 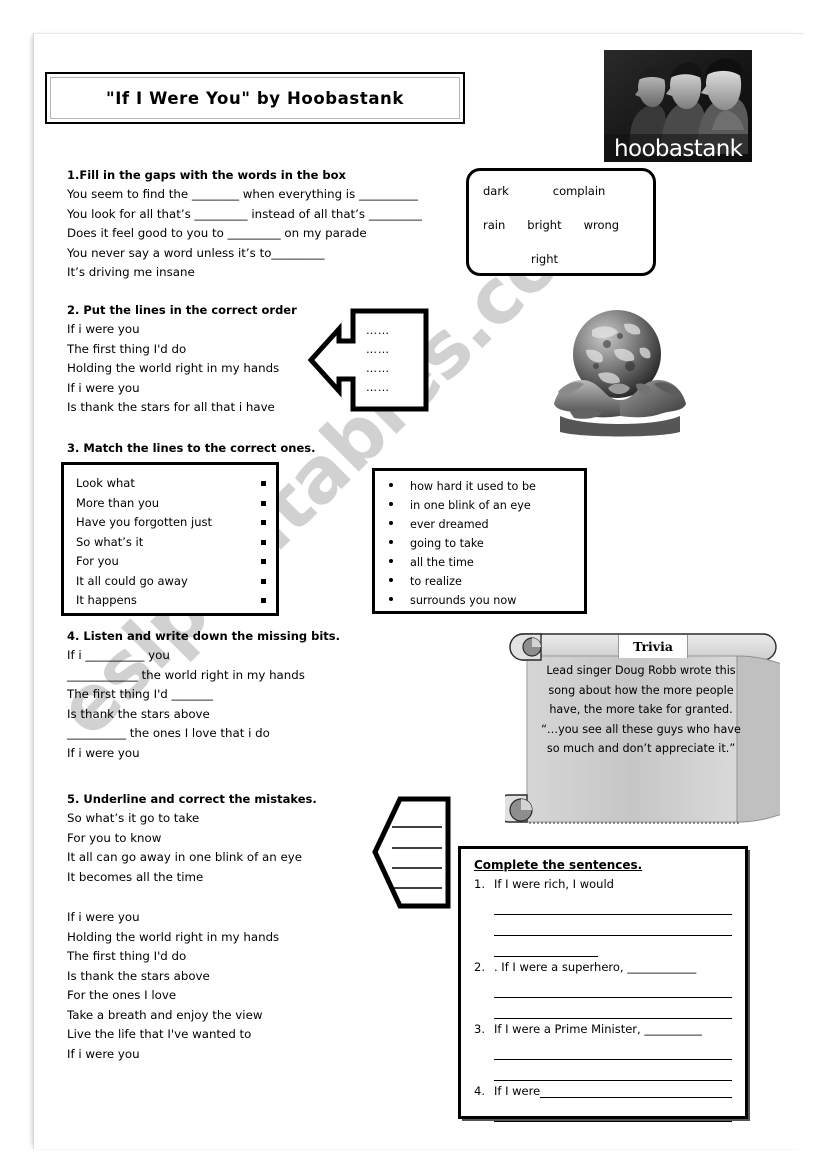 What do you see at coordinates (494, 225) in the screenshot?
I see `word-chip-rain: rain` at bounding box center [494, 225].